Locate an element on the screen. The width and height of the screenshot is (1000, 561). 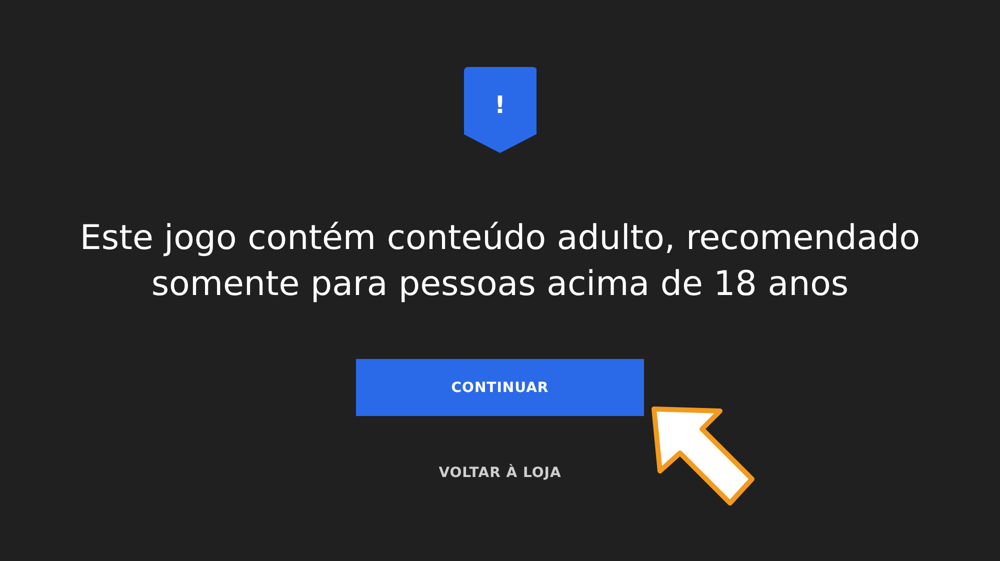
warning-badge: ! is located at coordinates (500, 110).